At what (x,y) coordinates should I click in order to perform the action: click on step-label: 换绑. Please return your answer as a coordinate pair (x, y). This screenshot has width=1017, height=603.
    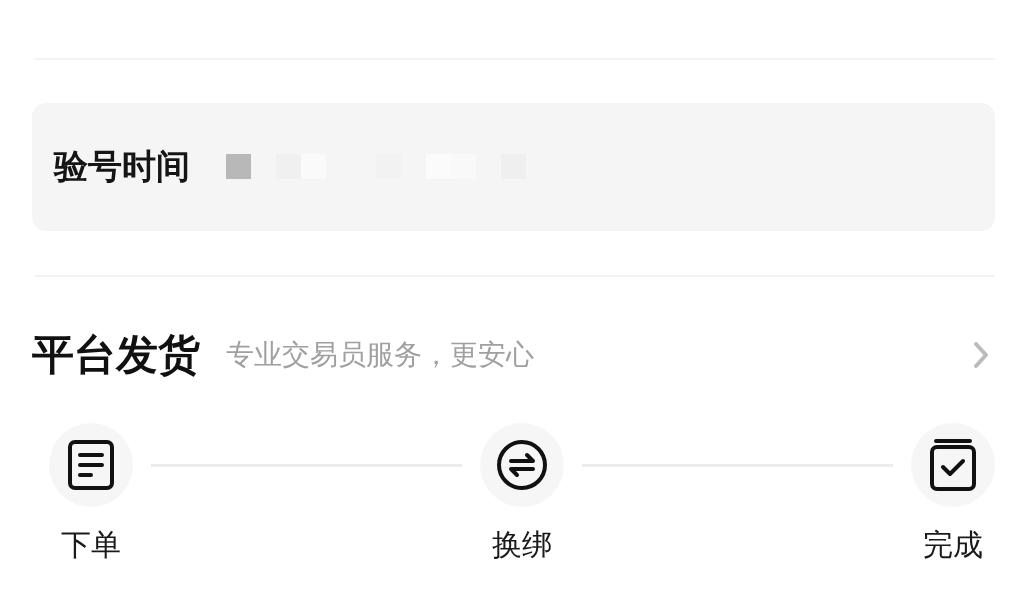
    Looking at the image, I should click on (522, 545).